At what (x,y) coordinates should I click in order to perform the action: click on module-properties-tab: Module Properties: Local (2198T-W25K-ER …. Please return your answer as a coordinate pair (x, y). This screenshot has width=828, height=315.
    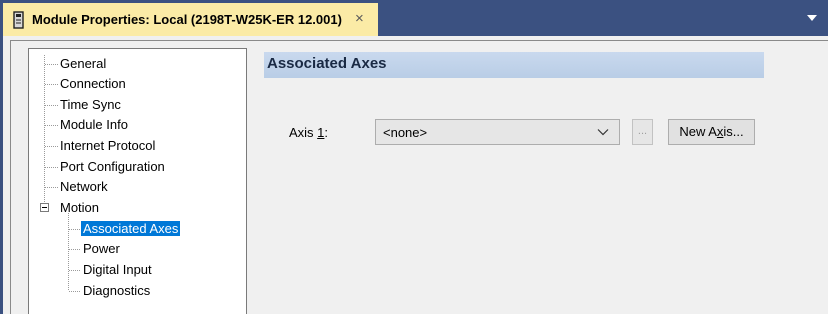
    Looking at the image, I should click on (190, 19).